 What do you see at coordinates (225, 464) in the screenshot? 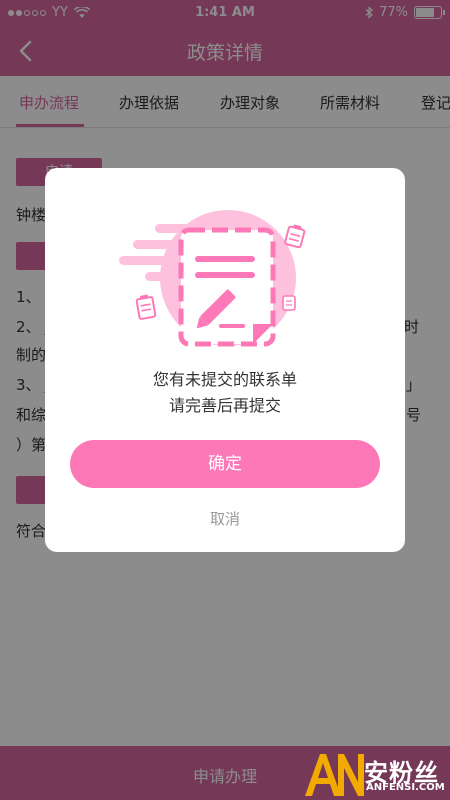
I see `confirm-button: 确定` at bounding box center [225, 464].